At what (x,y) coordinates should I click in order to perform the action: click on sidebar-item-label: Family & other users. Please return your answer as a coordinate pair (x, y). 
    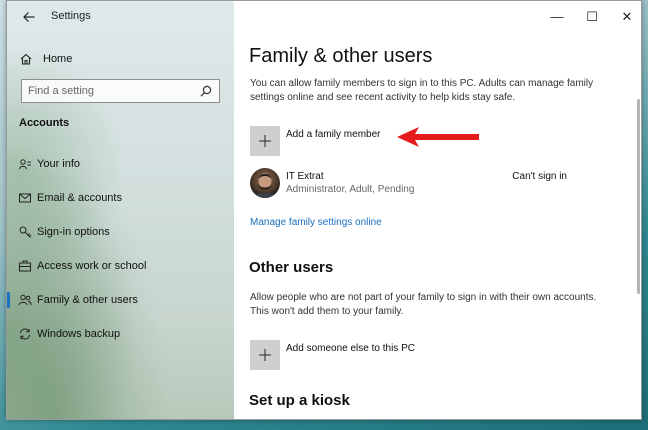
    Looking at the image, I should click on (87, 300).